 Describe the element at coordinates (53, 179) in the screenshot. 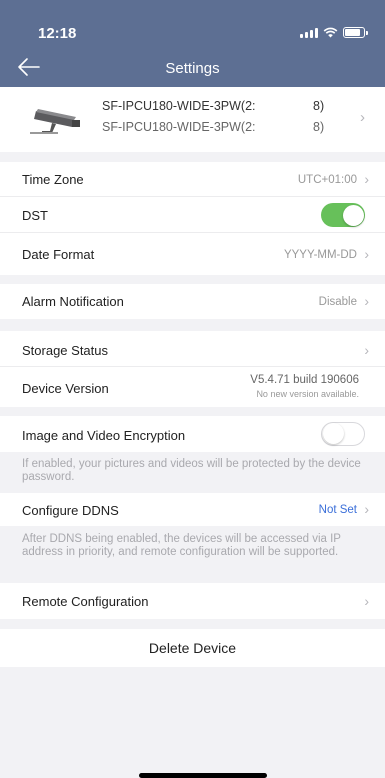

I see `time-zone-label: Time Zone` at that location.